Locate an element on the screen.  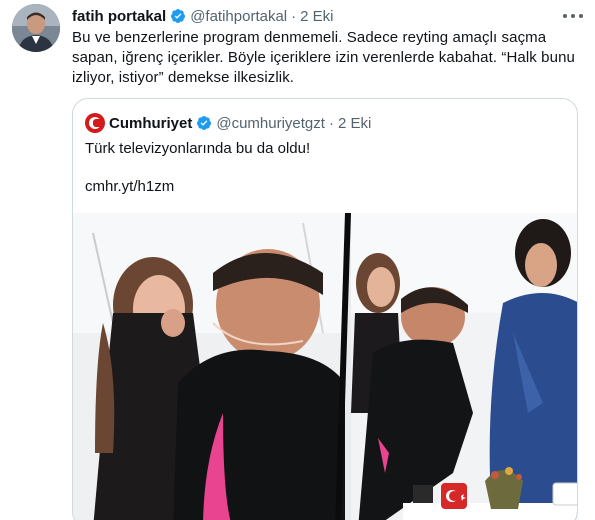
quoted-author-name: Cumhuriyet is located at coordinates (151, 123).